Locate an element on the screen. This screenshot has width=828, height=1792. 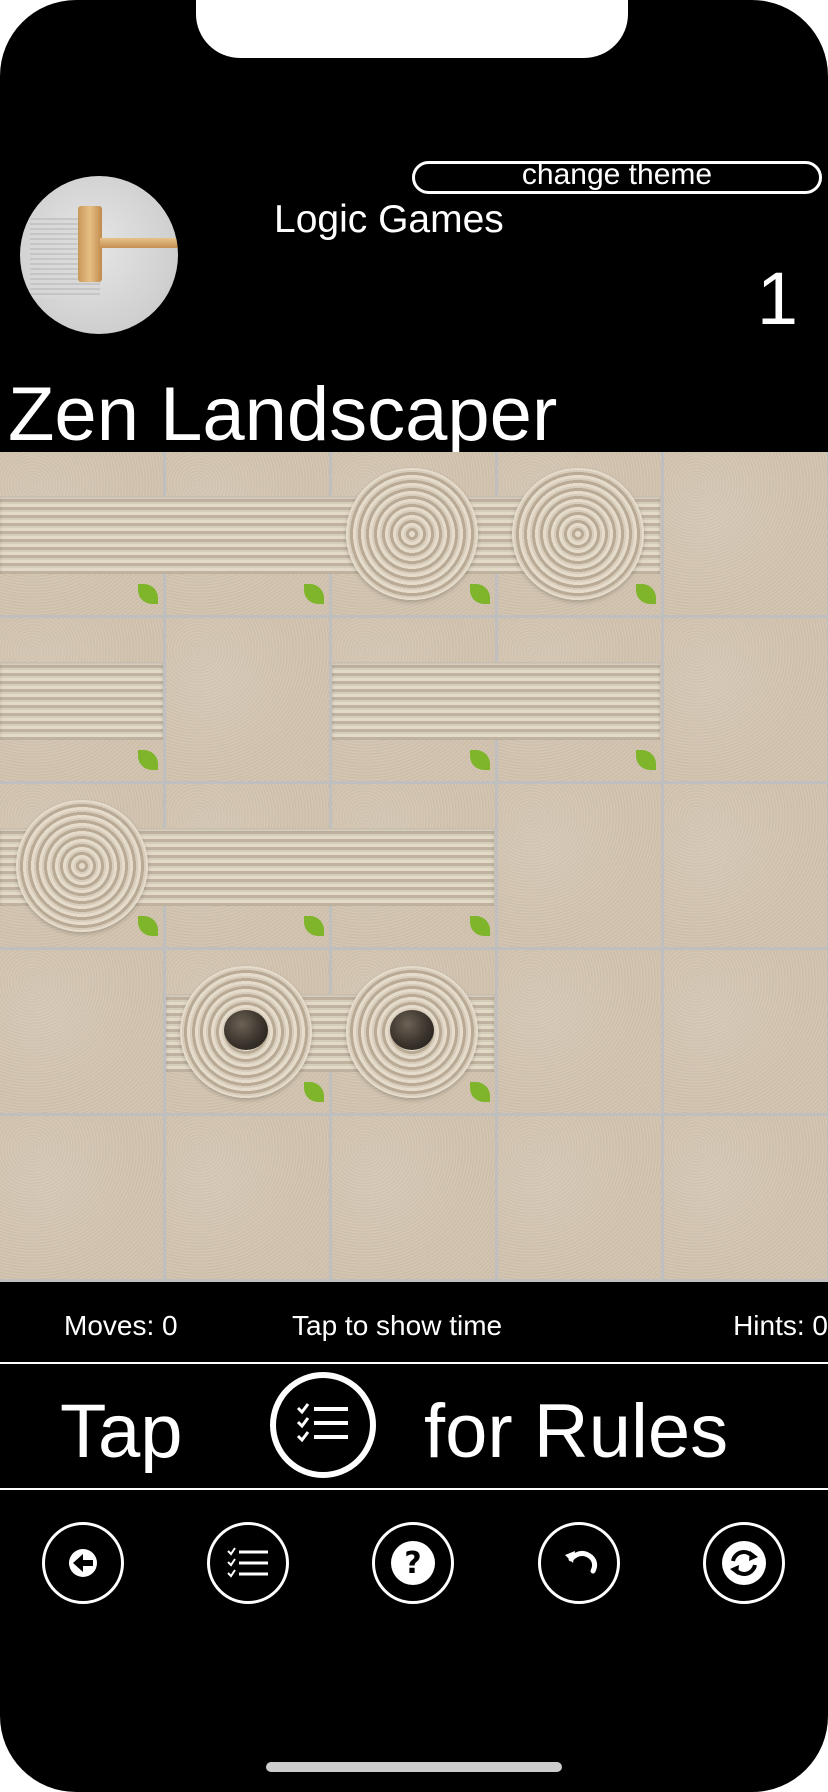
back-arrow-icon is located at coordinates (83, 1563).